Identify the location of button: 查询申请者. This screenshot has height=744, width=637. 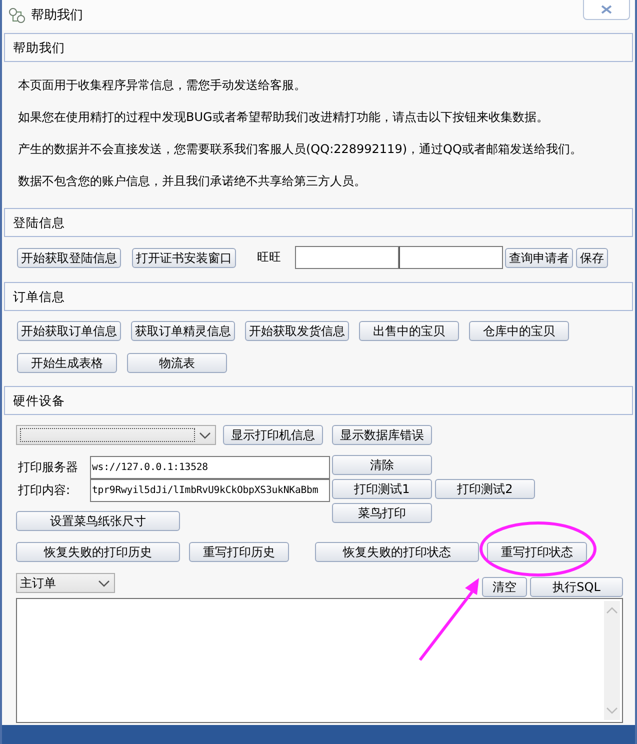
(539, 258).